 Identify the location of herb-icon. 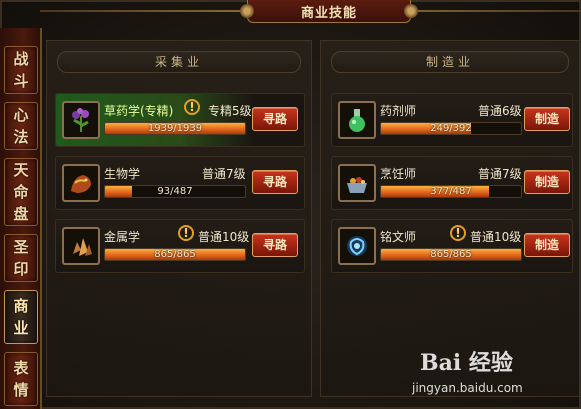
(81, 120).